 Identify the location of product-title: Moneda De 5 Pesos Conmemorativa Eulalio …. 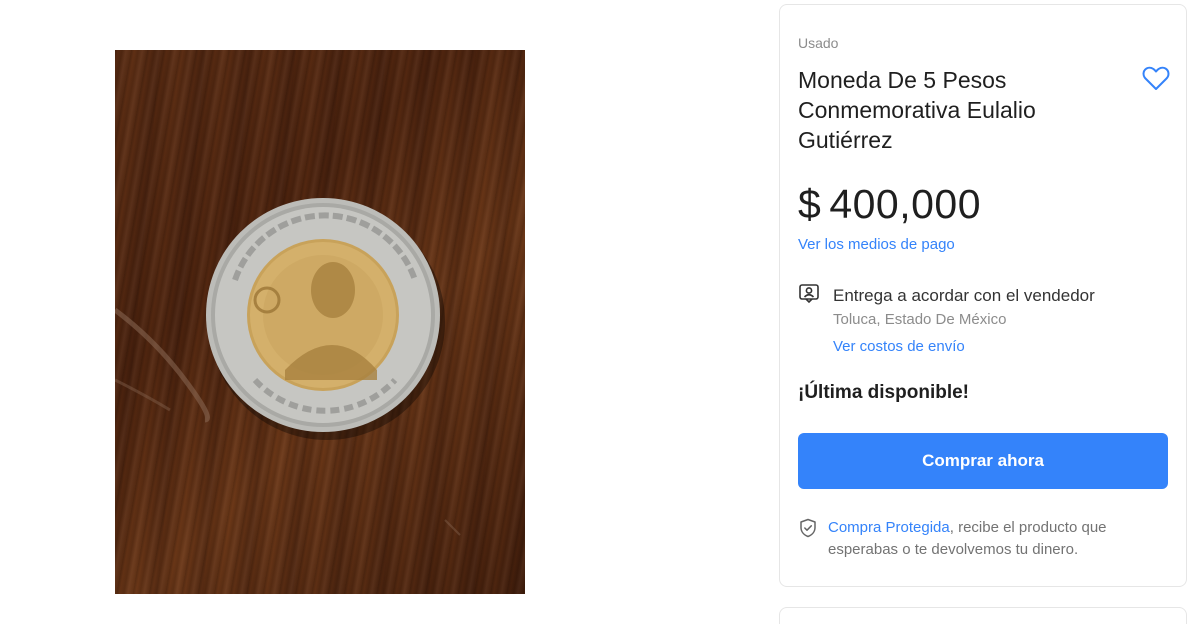
(917, 110).